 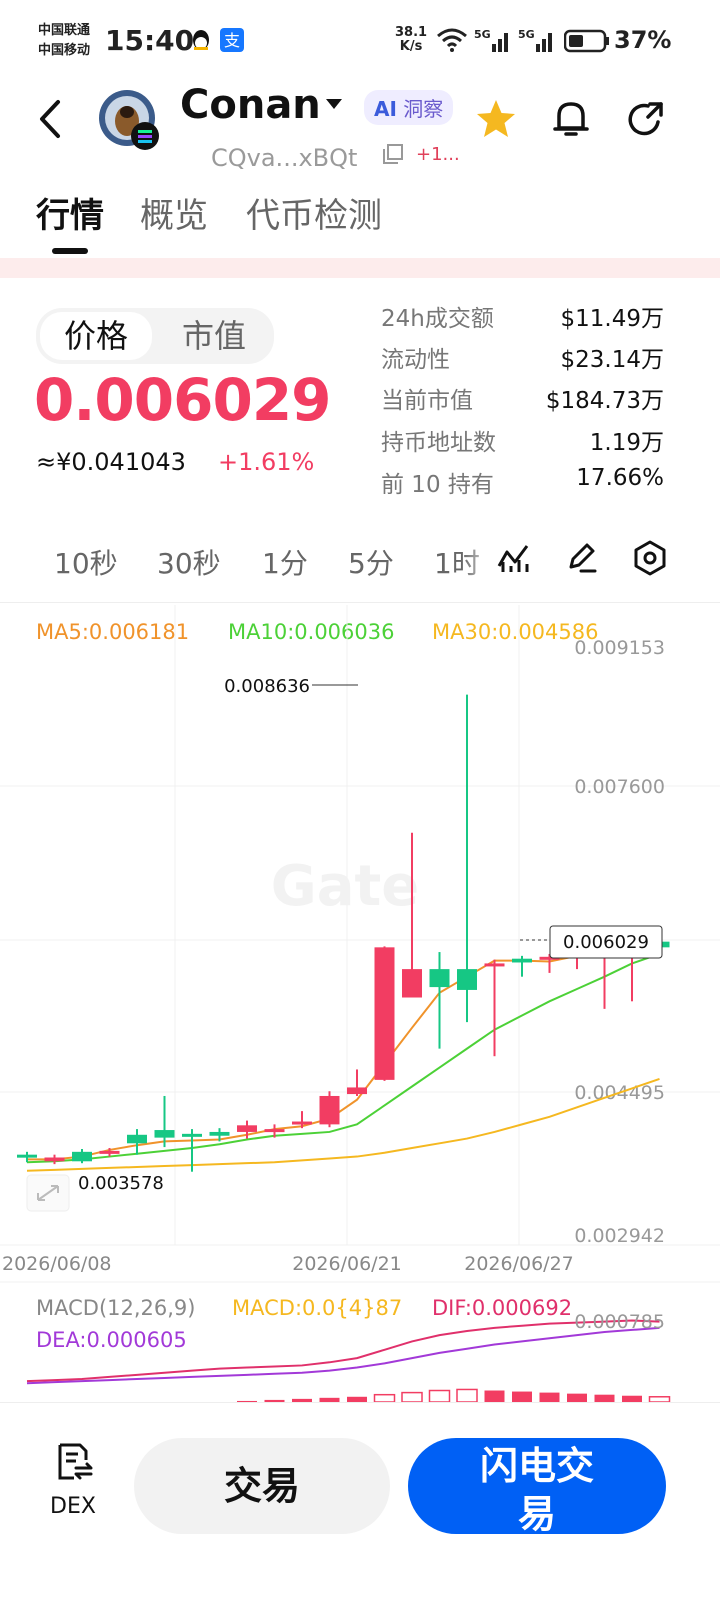 I want to click on y-axis-tick: 0.002942, so click(x=619, y=1236).